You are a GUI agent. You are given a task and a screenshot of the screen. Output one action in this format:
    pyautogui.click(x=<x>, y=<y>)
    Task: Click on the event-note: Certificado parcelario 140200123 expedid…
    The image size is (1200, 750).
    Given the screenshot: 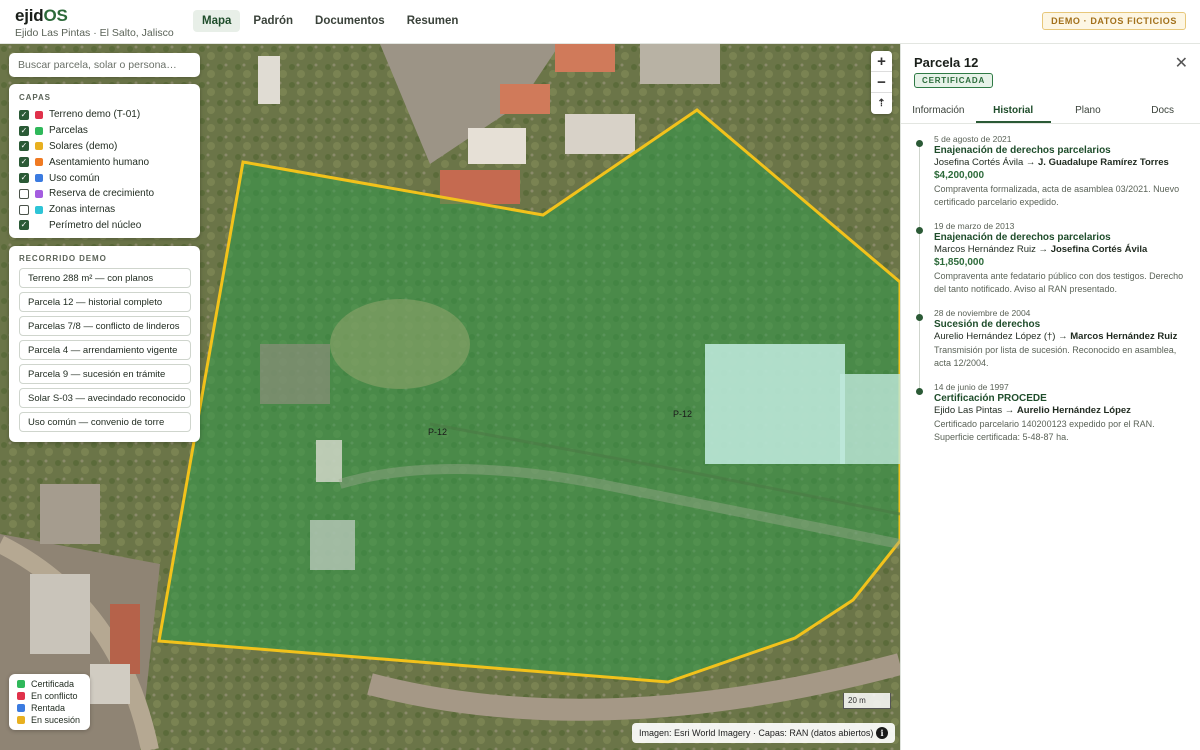 What is the action you would take?
    pyautogui.click(x=1044, y=430)
    